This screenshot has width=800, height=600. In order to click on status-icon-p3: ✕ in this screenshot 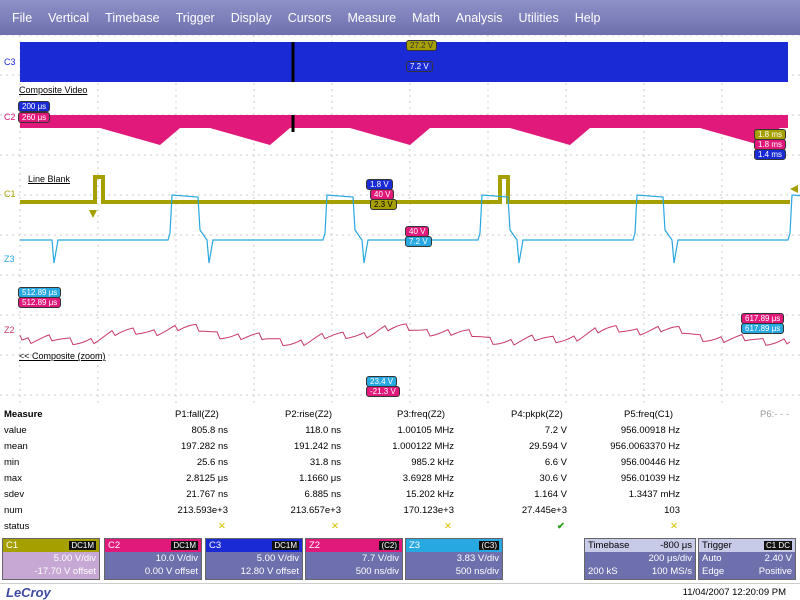, I will do `click(448, 526)`.